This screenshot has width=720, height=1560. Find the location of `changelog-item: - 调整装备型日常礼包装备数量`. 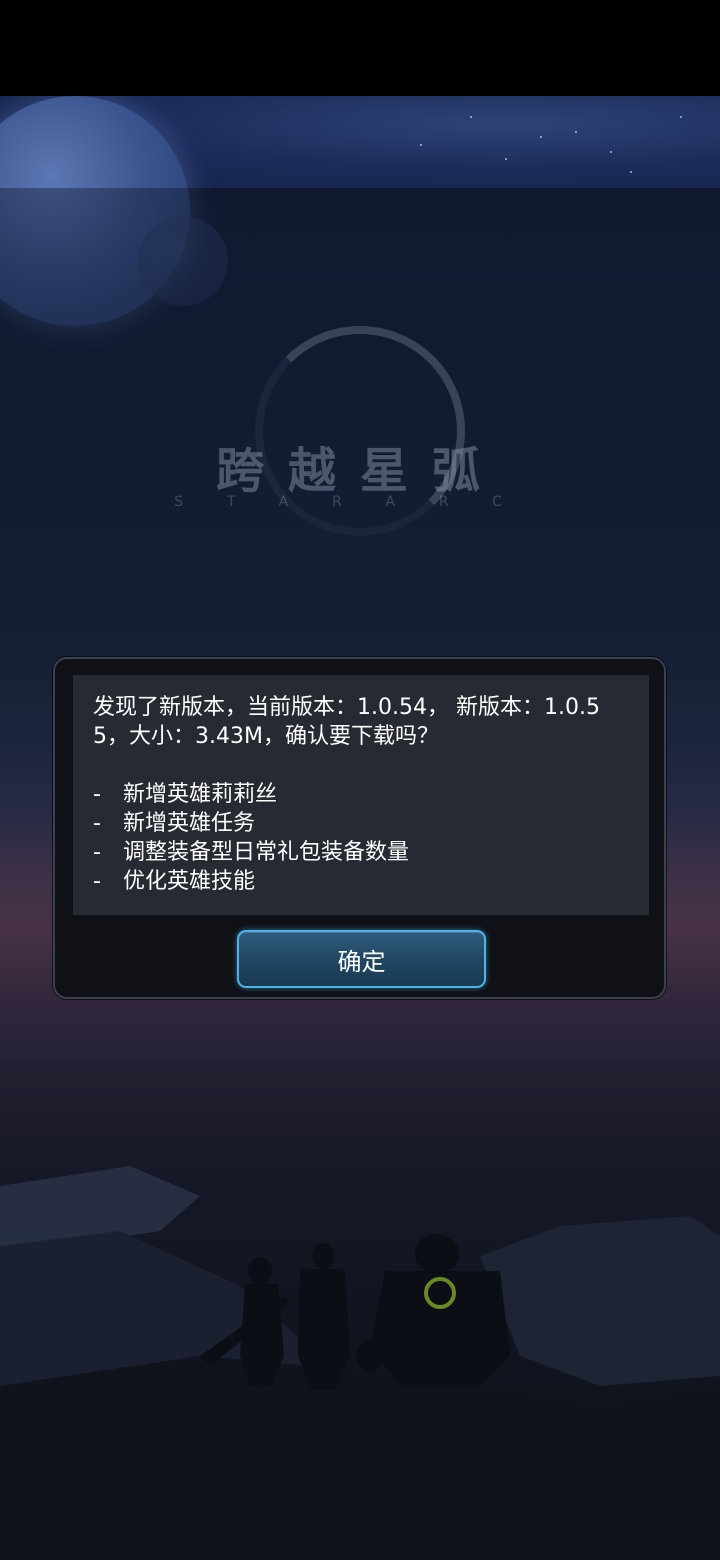

changelog-item: - 调整装备型日常礼包装备数量 is located at coordinates (361, 852).